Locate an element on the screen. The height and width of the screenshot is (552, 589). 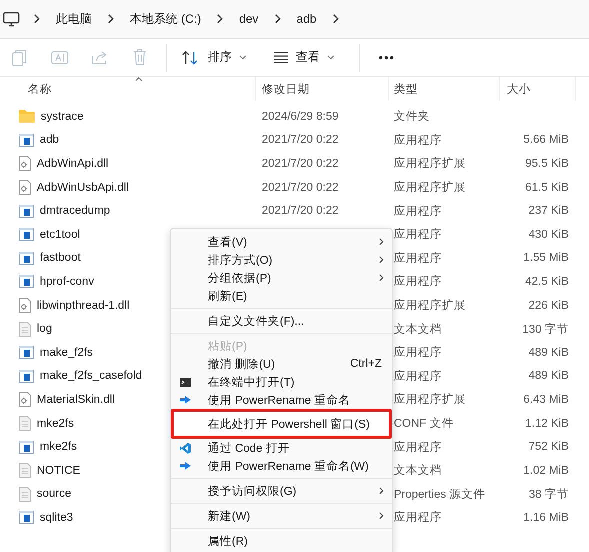
file-name: NOTICE is located at coordinates (58, 470).